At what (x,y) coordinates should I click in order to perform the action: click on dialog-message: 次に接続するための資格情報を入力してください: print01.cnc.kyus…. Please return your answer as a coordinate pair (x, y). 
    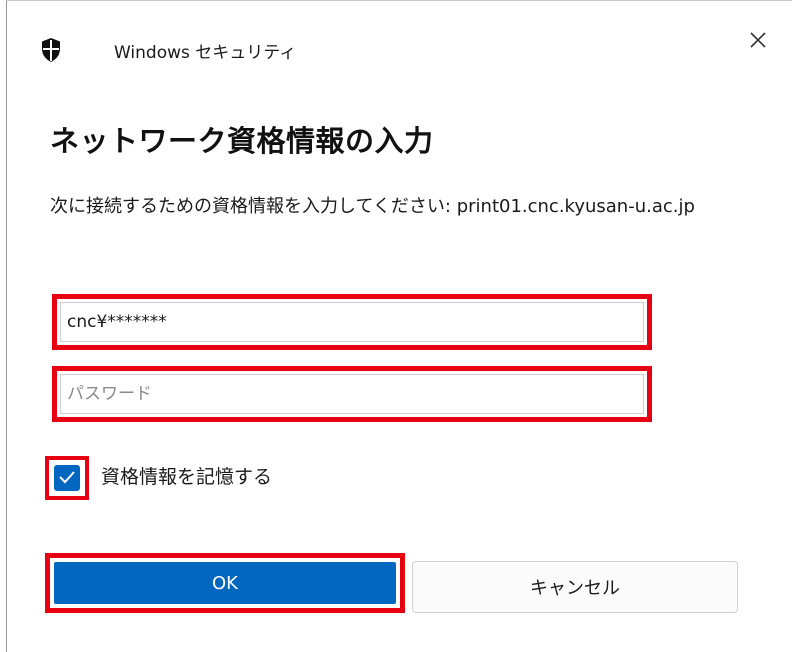
    Looking at the image, I should click on (372, 206).